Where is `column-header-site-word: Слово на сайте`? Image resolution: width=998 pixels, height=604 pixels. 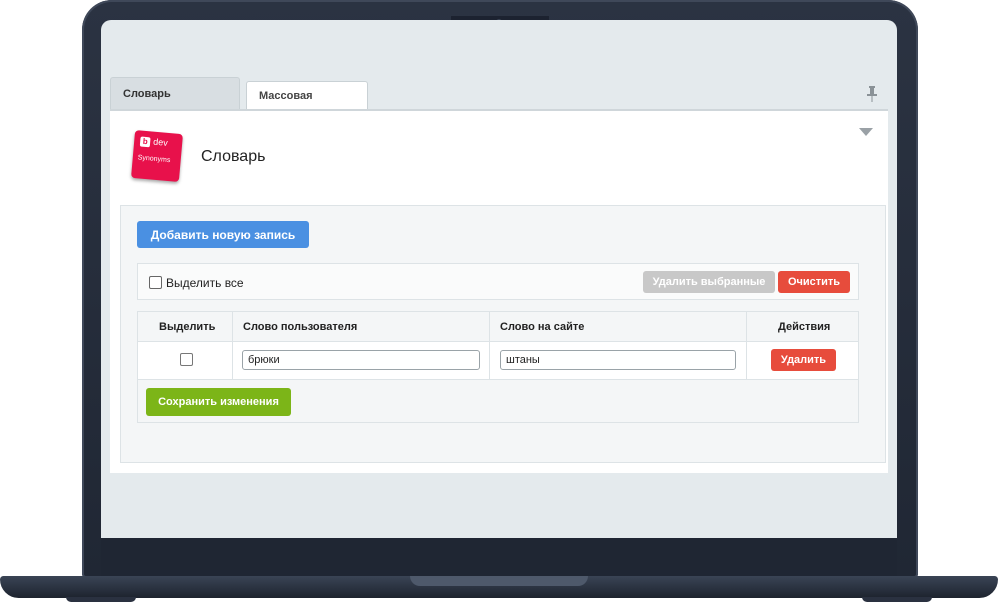
column-header-site-word: Слово на сайте is located at coordinates (542, 327).